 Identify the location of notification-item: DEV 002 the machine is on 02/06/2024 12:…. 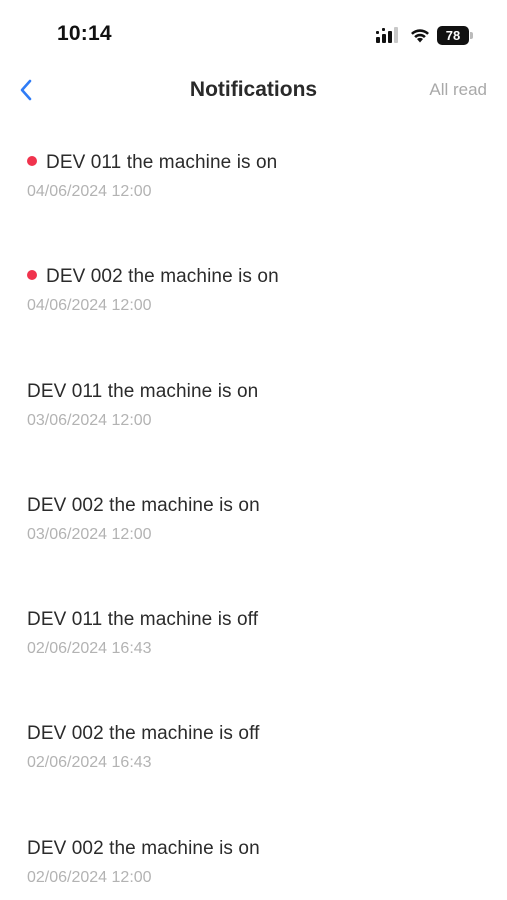
(253, 865).